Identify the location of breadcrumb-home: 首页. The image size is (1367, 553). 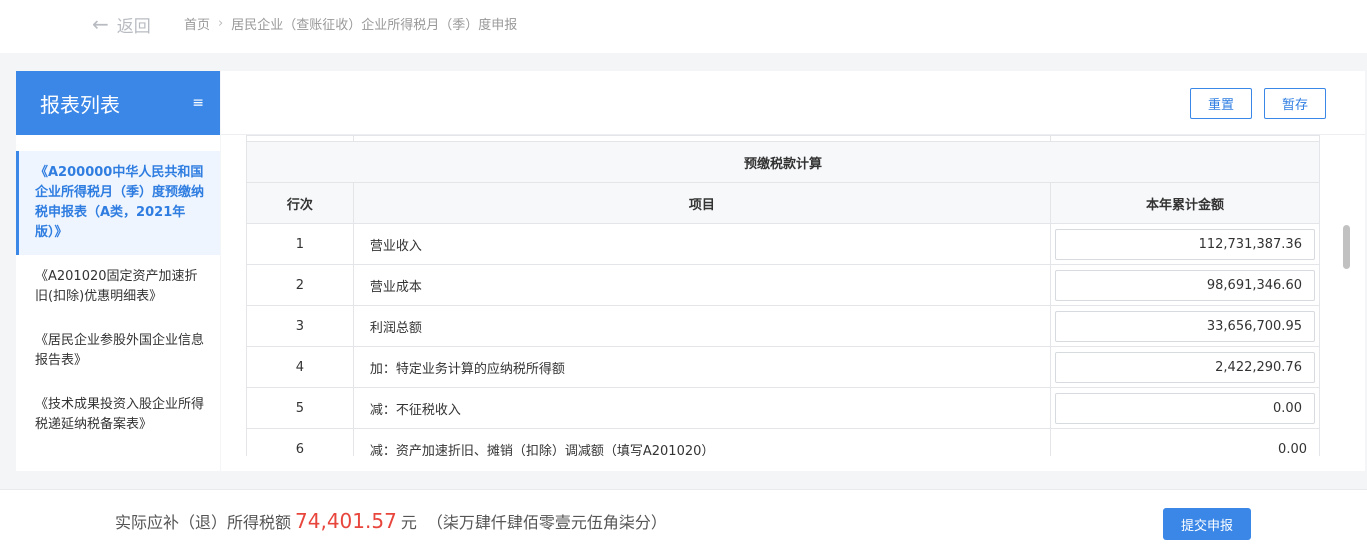
(197, 23).